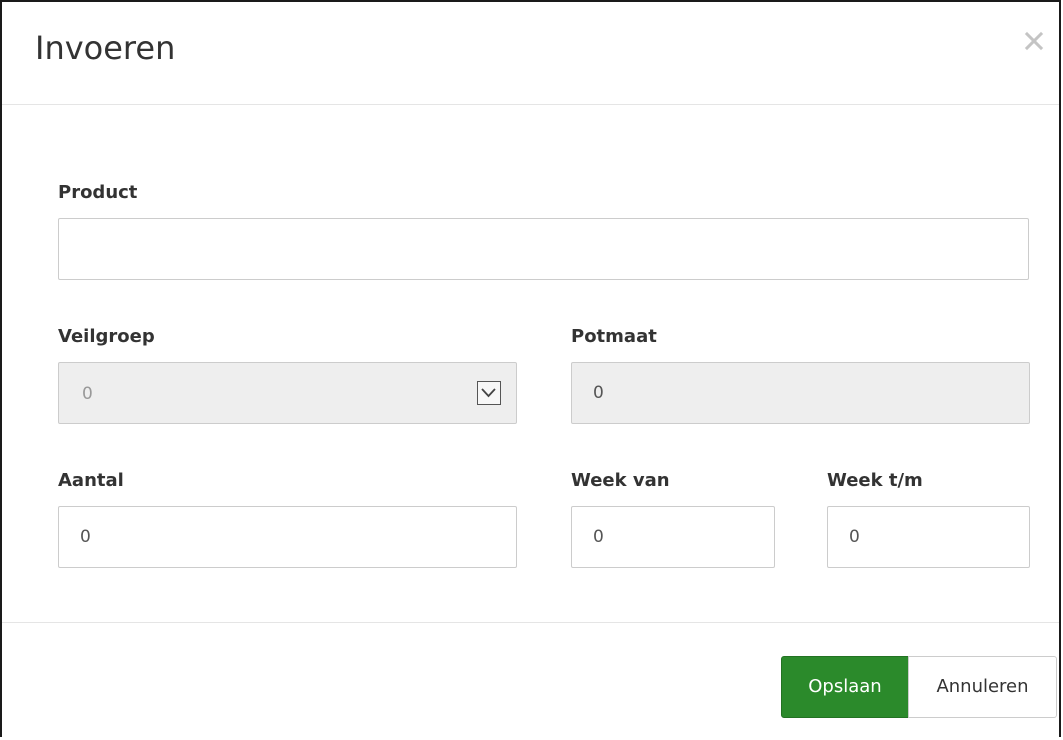  What do you see at coordinates (87, 394) in the screenshot?
I see `veilgroep-selected-value: 0` at bounding box center [87, 394].